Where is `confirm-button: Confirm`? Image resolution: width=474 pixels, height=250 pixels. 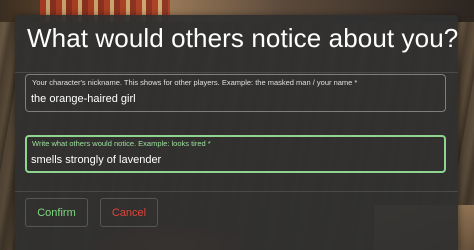
confirm-button: Confirm is located at coordinates (56, 212).